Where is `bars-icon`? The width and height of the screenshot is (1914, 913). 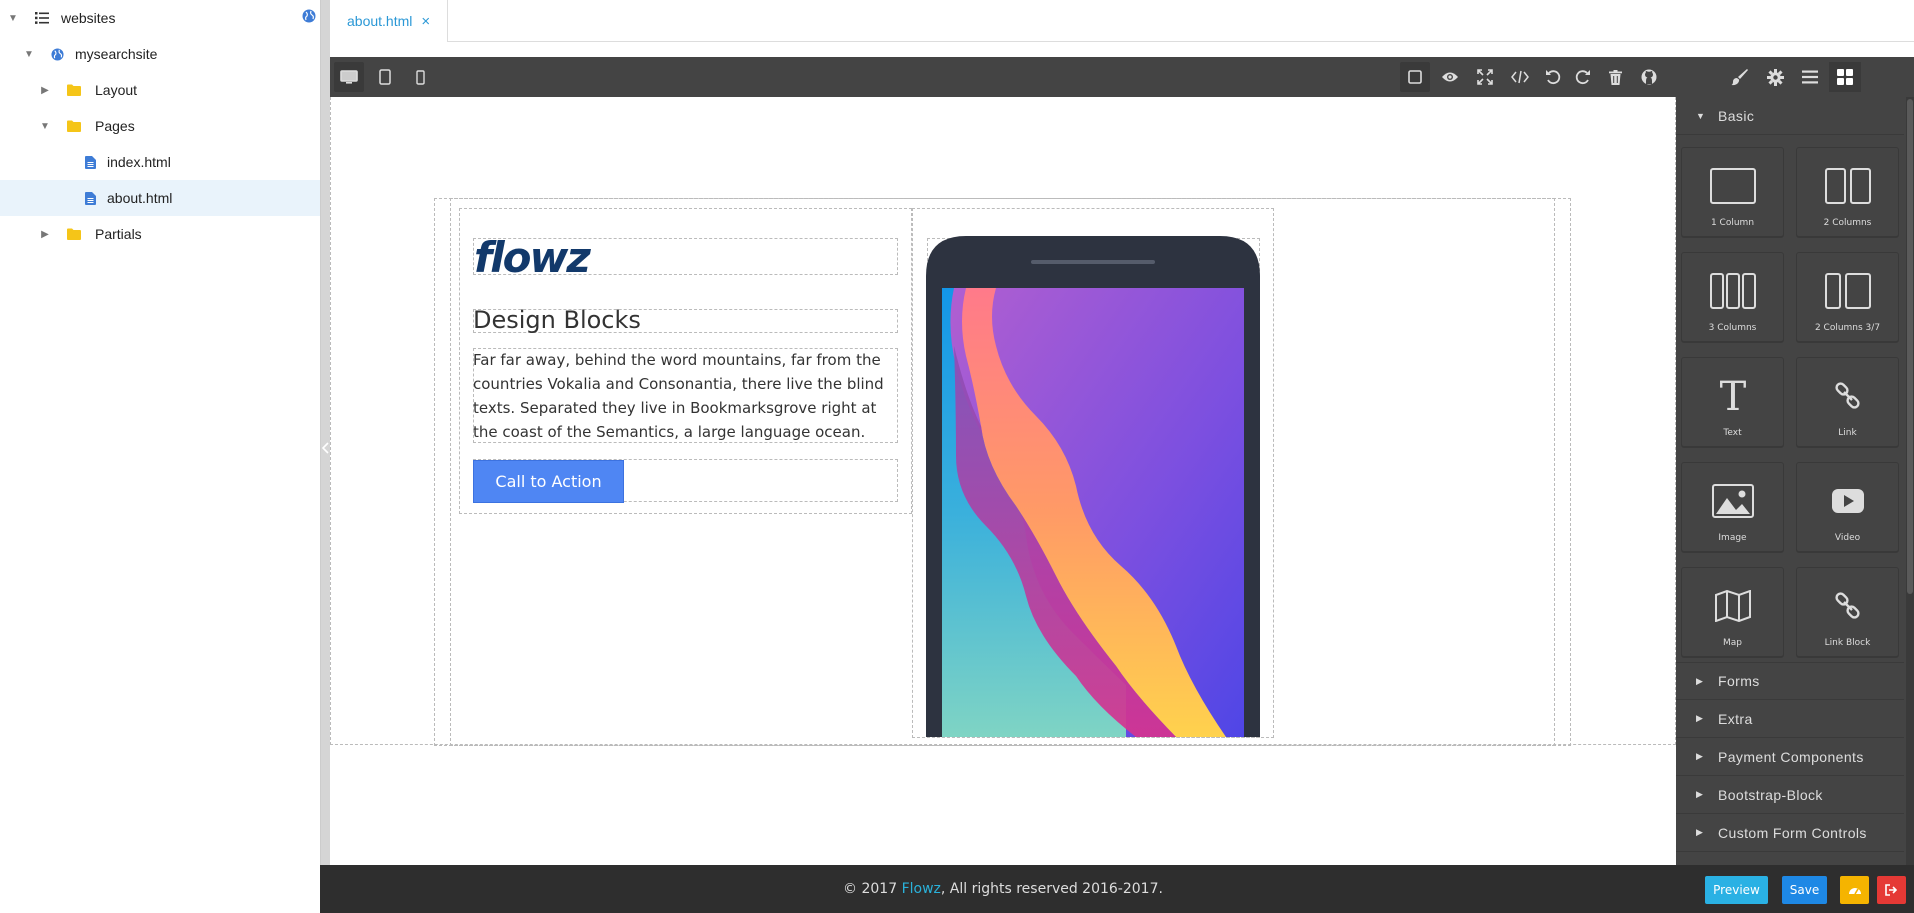
bars-icon is located at coordinates (1810, 77).